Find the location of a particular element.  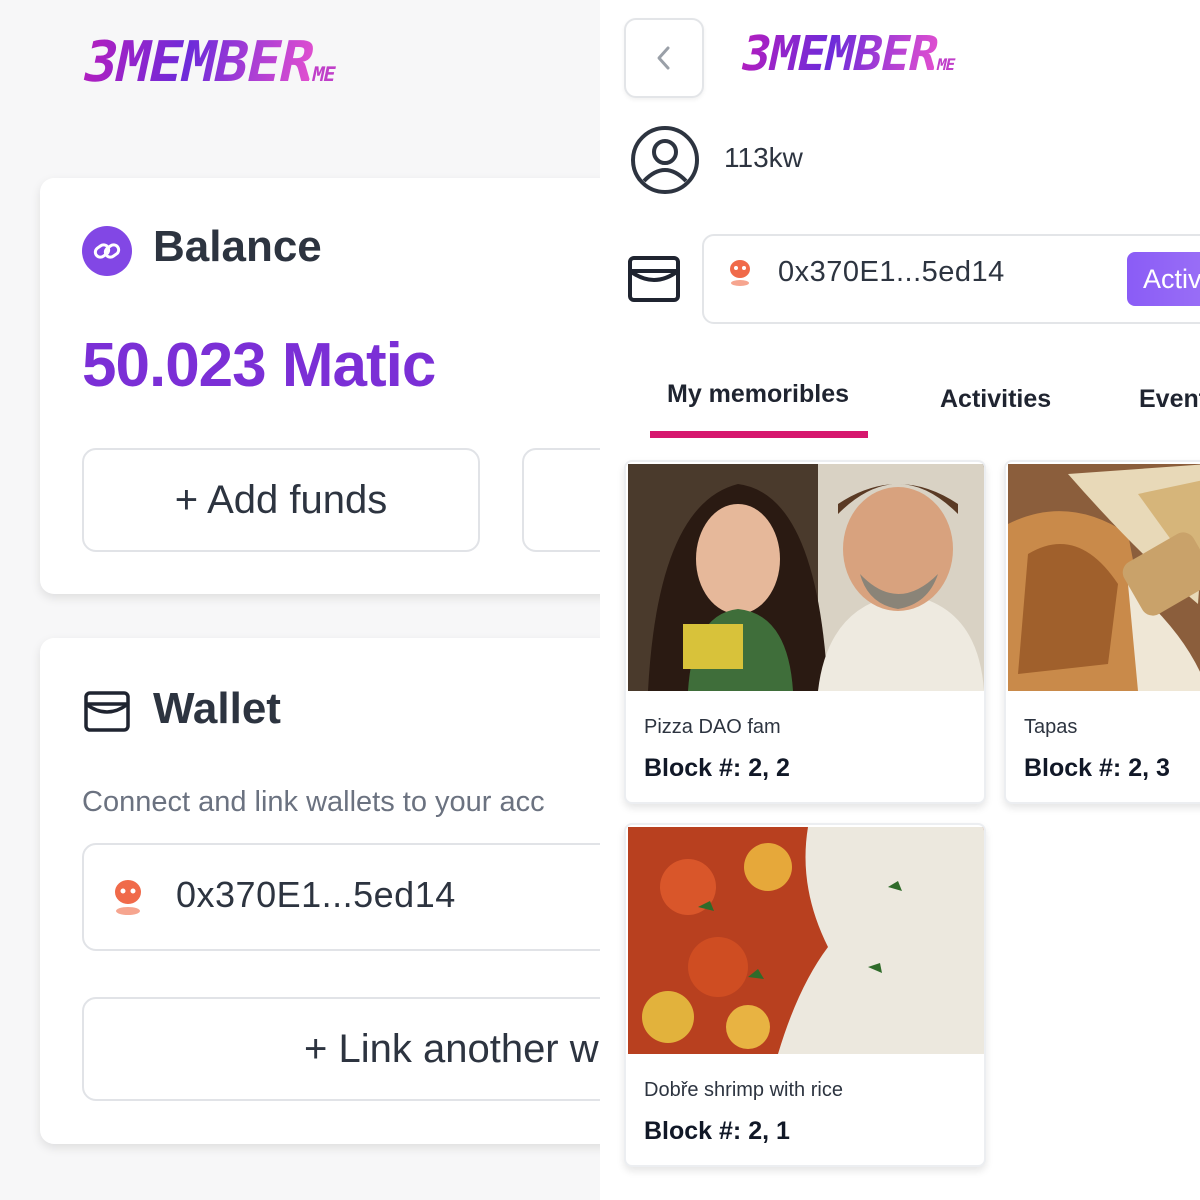

memorible-card: Tapas Block #: 2, 3 is located at coordinates (1102, 632).